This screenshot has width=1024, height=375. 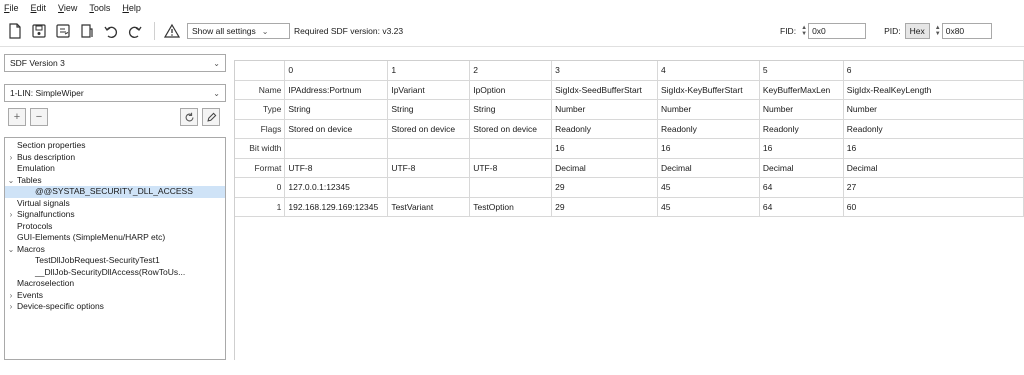 What do you see at coordinates (39, 31) in the screenshot?
I see `save-button` at bounding box center [39, 31].